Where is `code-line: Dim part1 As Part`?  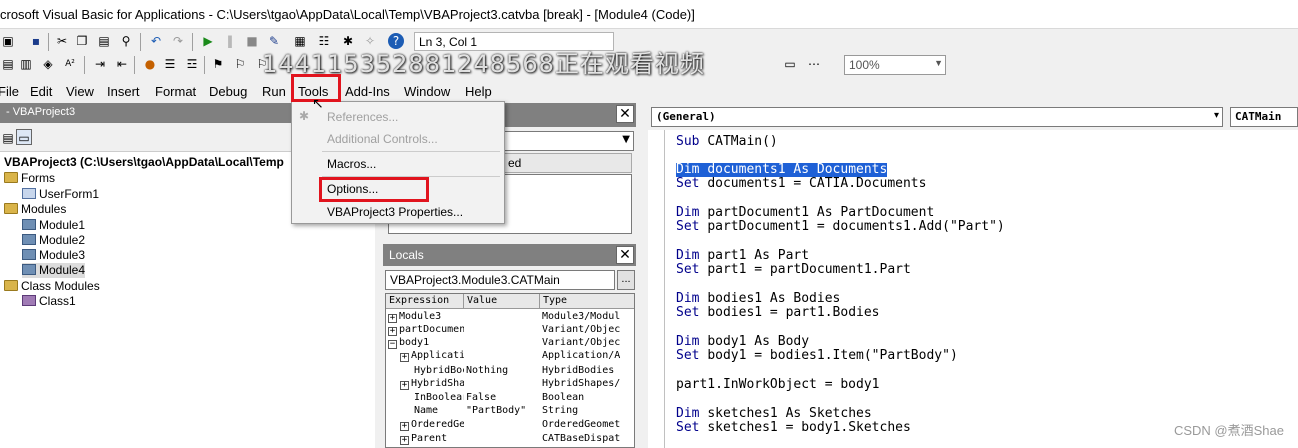
code-line: Dim part1 As Part is located at coordinates (742, 256).